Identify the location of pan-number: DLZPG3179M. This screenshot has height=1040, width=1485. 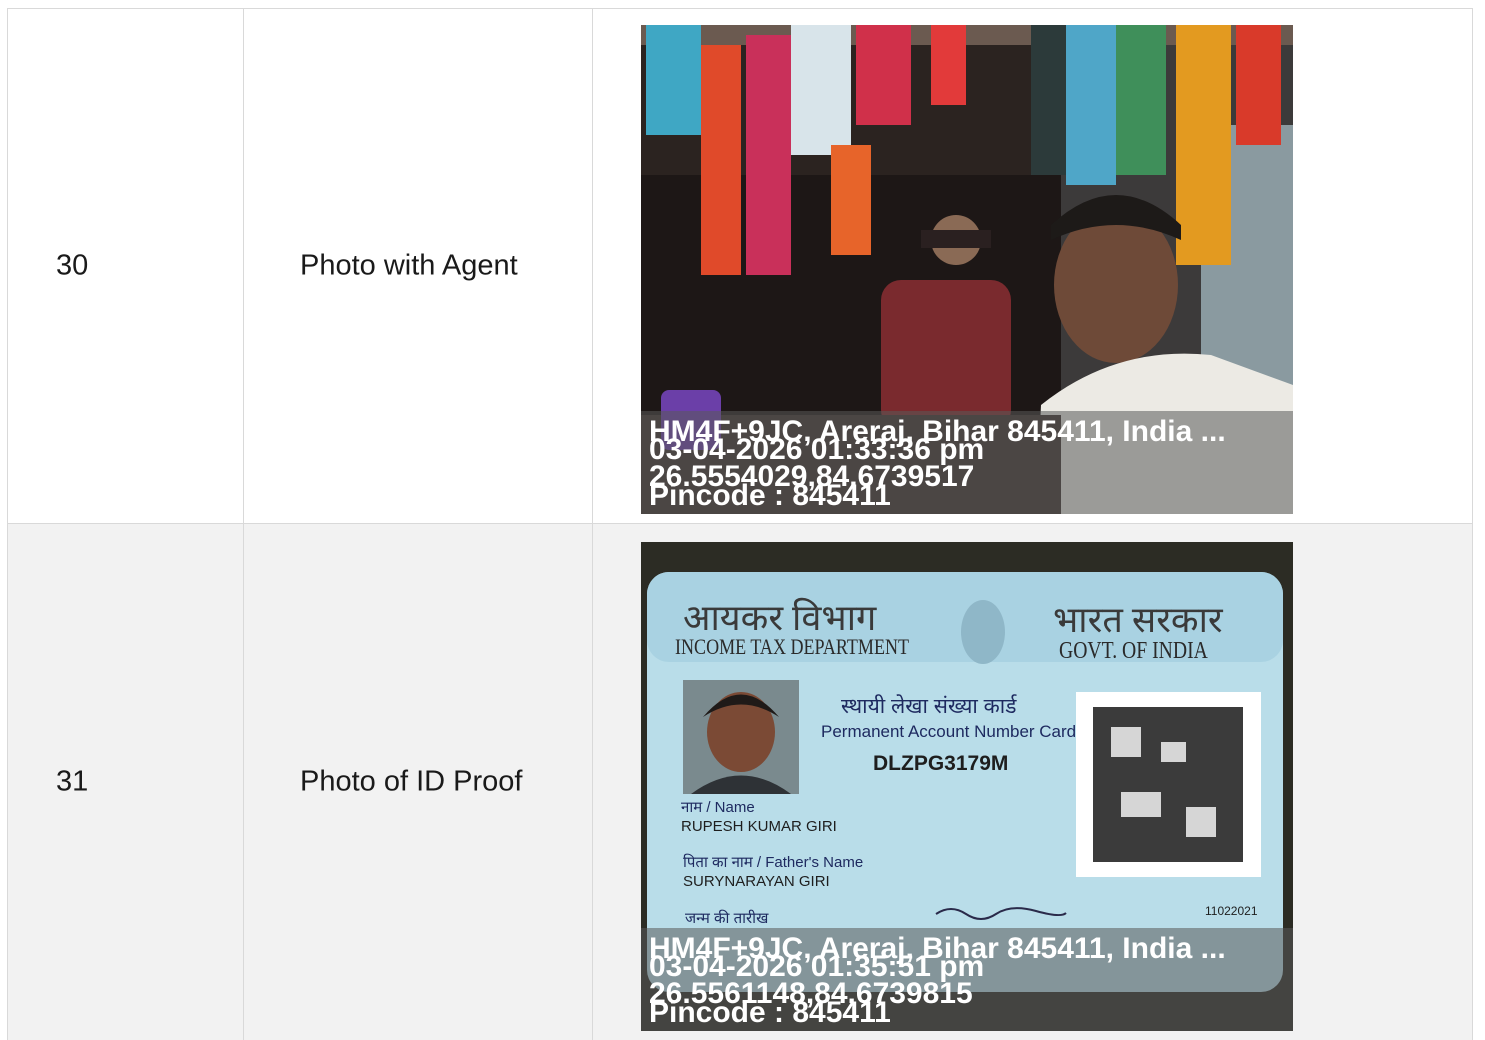
(941, 763).